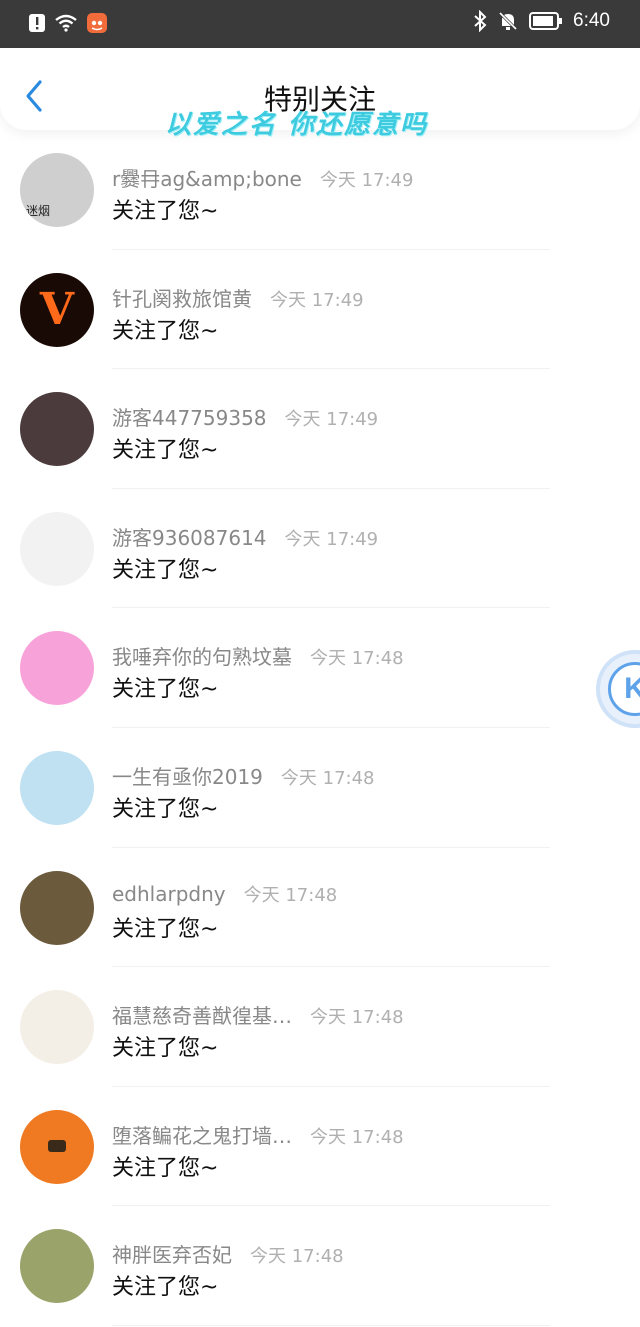 This screenshot has width=640, height=1327. I want to click on list-item: edhlarpdny 今天 17:48 关注了您~, so click(320, 908).